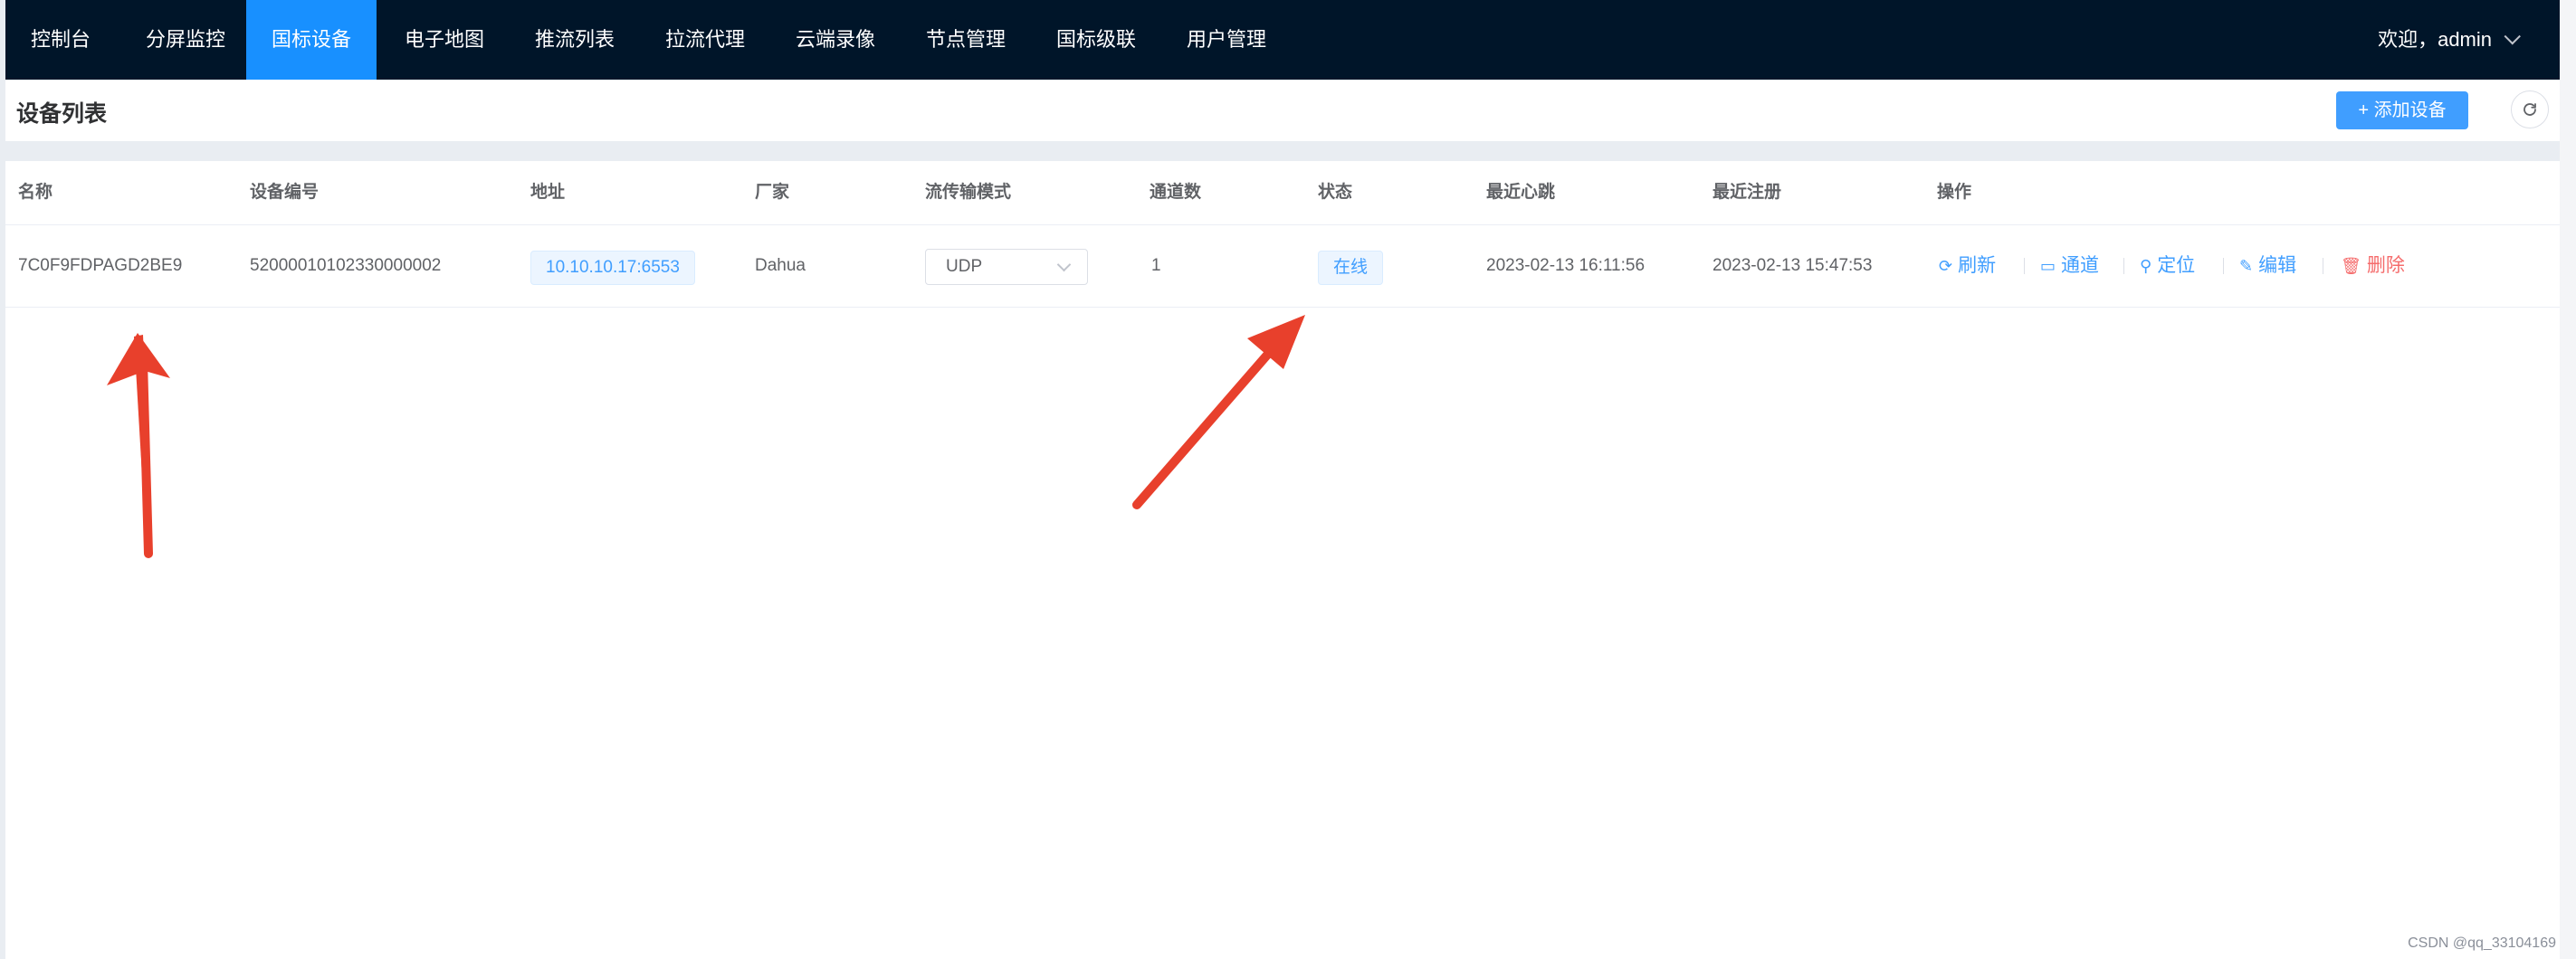 The image size is (2576, 959). I want to click on annotation-arrow-name, so click(138, 445).